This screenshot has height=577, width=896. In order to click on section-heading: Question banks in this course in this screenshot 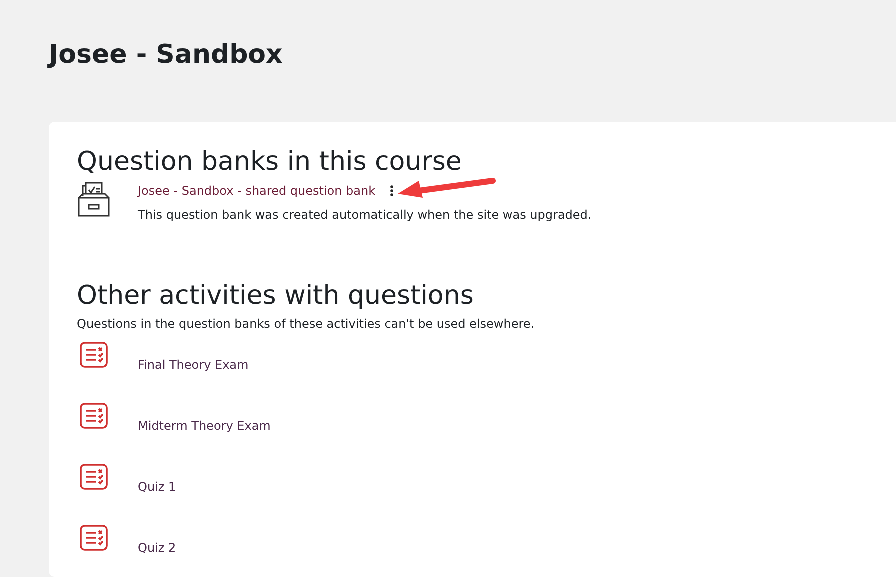, I will do `click(269, 162)`.